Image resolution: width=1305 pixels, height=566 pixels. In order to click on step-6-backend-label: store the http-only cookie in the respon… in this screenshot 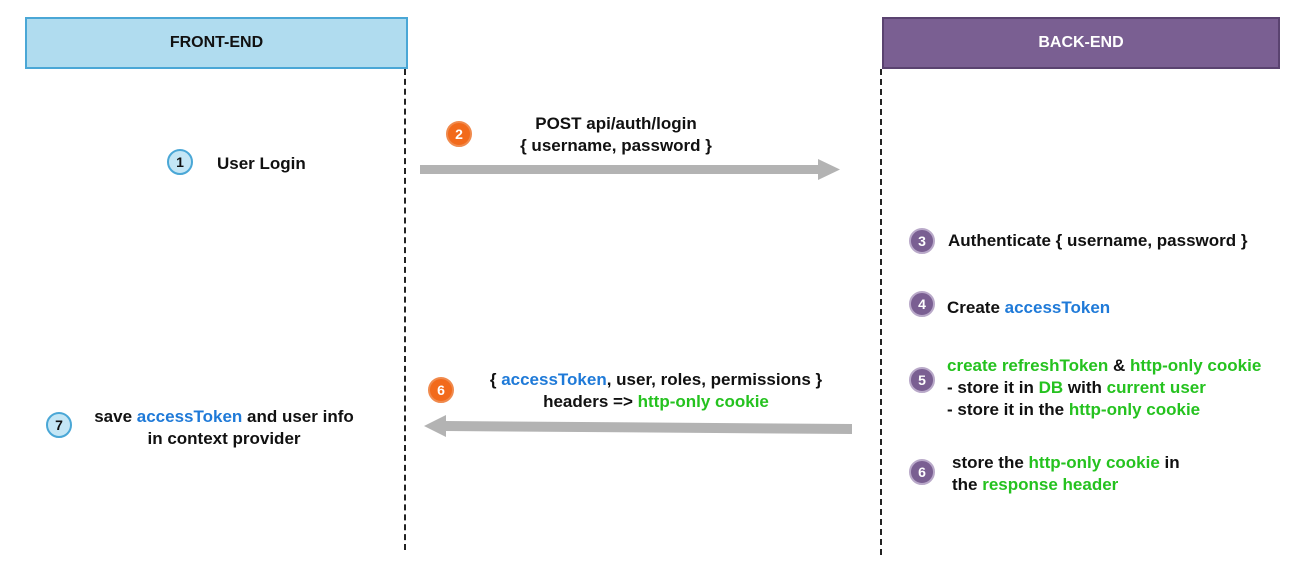, I will do `click(1066, 473)`.